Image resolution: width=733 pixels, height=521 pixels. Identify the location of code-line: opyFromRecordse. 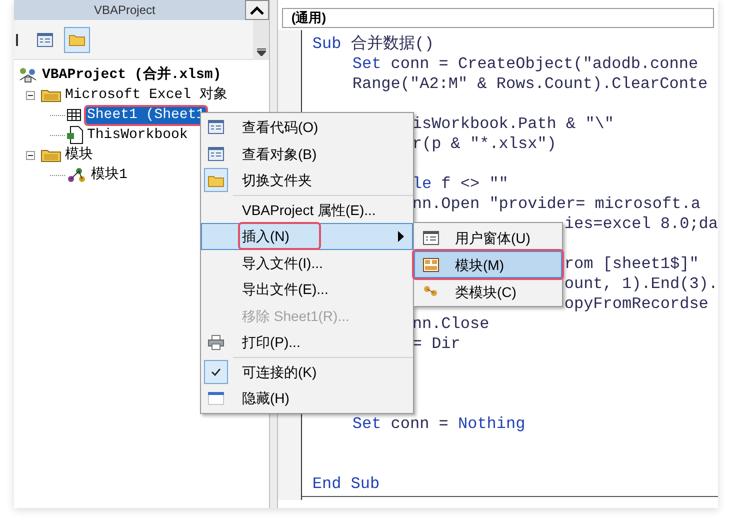
(636, 304).